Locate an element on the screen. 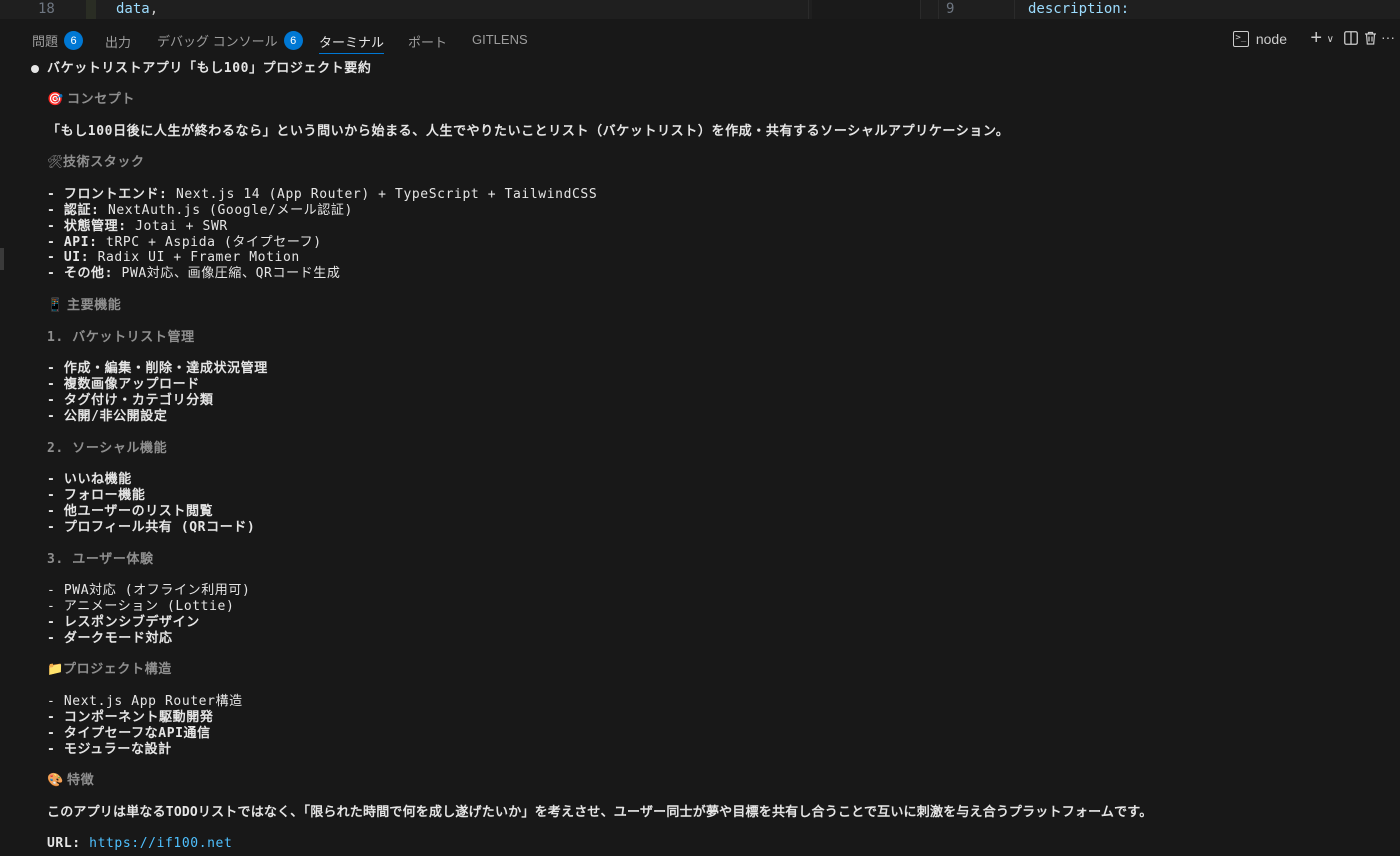 The height and width of the screenshot is (856, 1400). folder-icon: 📁 is located at coordinates (55, 669).